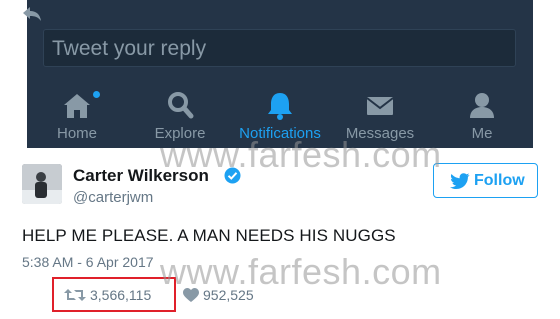  Describe the element at coordinates (75, 295) in the screenshot. I see `retweet-icon` at that location.